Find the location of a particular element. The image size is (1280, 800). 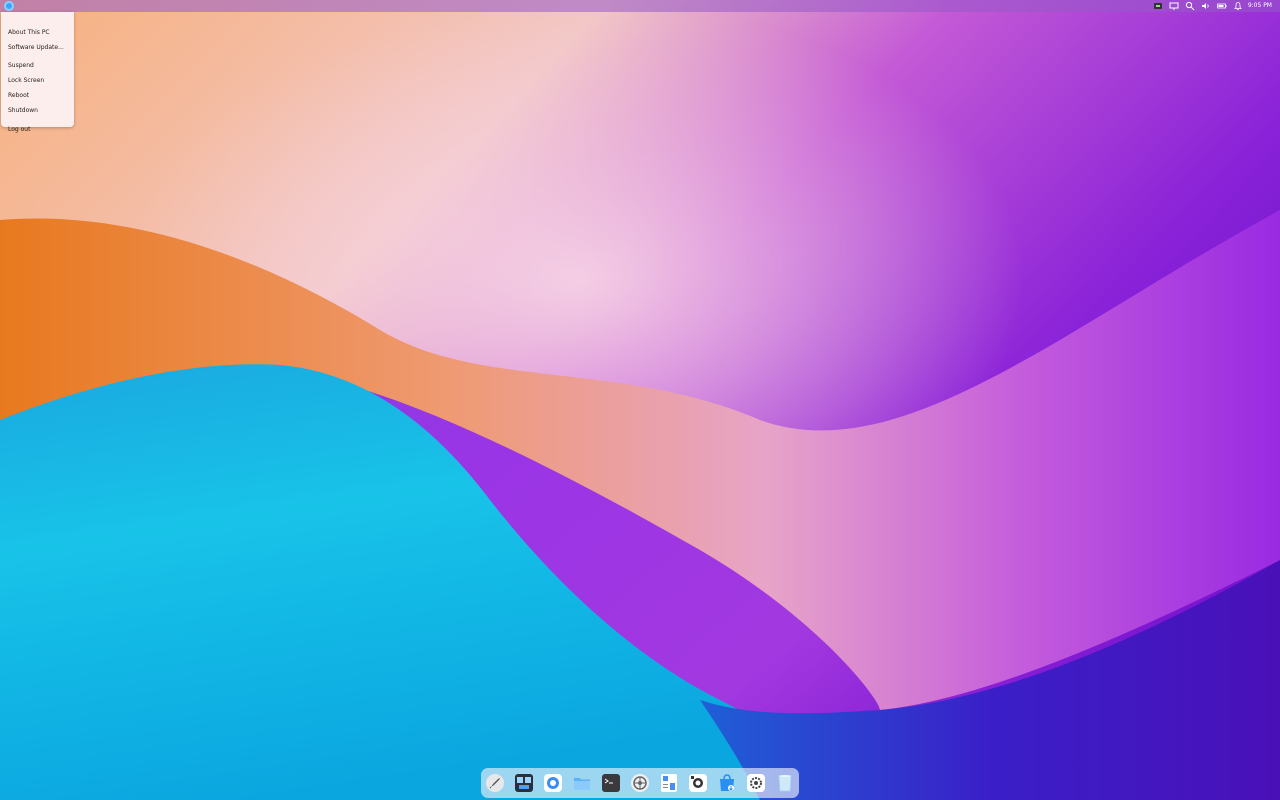

display-icon is located at coordinates (1174, 6).